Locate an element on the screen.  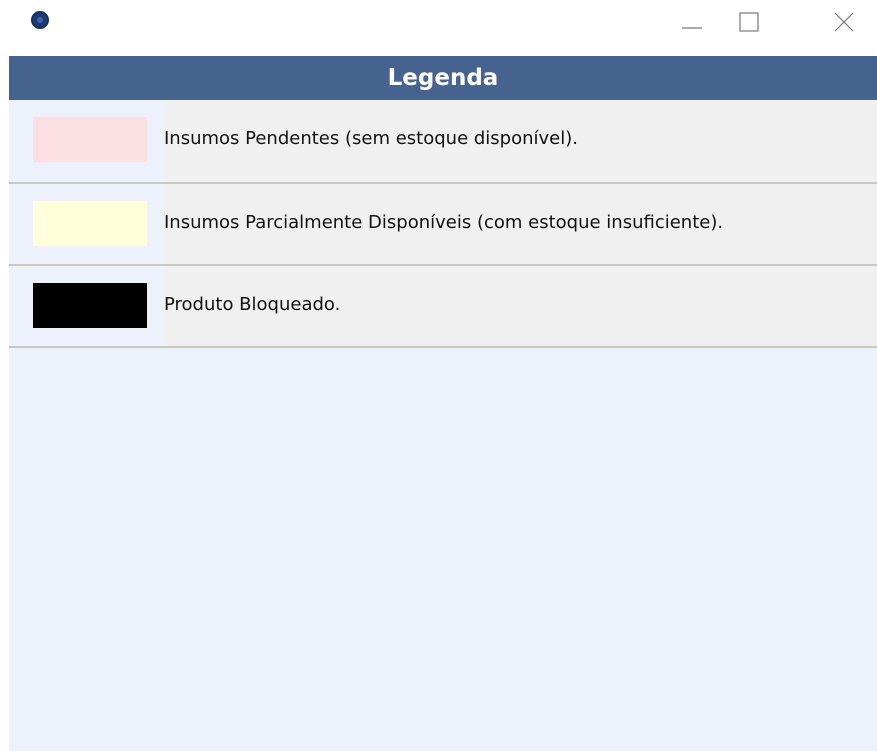
legend-swatch-blocked is located at coordinates (90, 305).